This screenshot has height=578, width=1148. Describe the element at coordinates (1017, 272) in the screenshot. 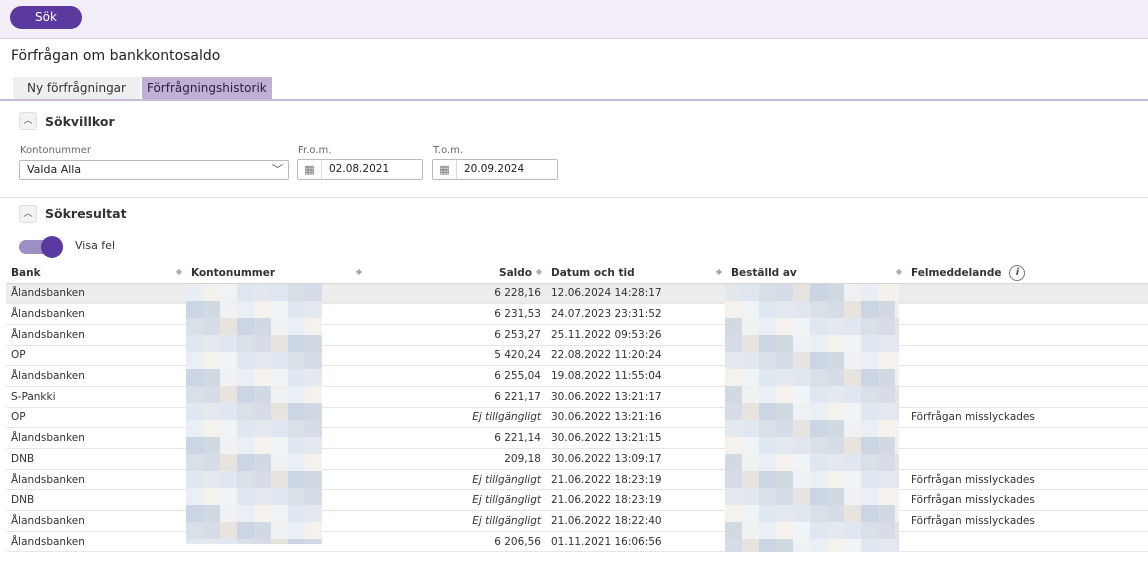

I see `info-icon: i` at that location.